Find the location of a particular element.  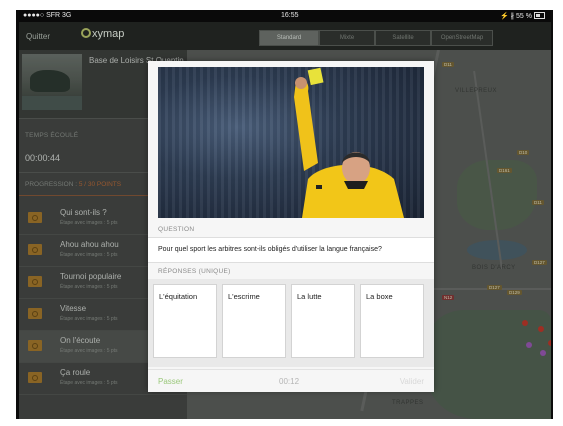

map-mode-segmented-control: Standard Mixte Satellite OpenStreetMap is located at coordinates (376, 38).